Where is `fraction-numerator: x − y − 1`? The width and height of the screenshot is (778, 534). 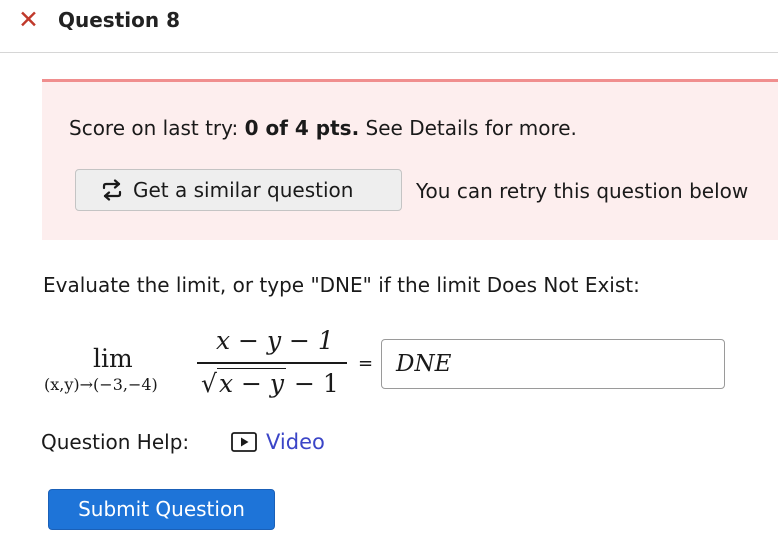
fraction-numerator: x − y − 1 is located at coordinates (275, 340).